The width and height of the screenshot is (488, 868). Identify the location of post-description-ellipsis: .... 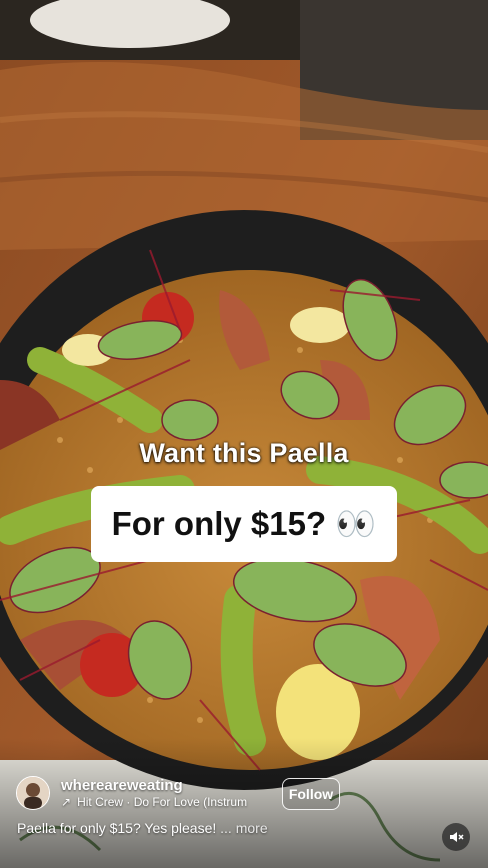
(226, 828).